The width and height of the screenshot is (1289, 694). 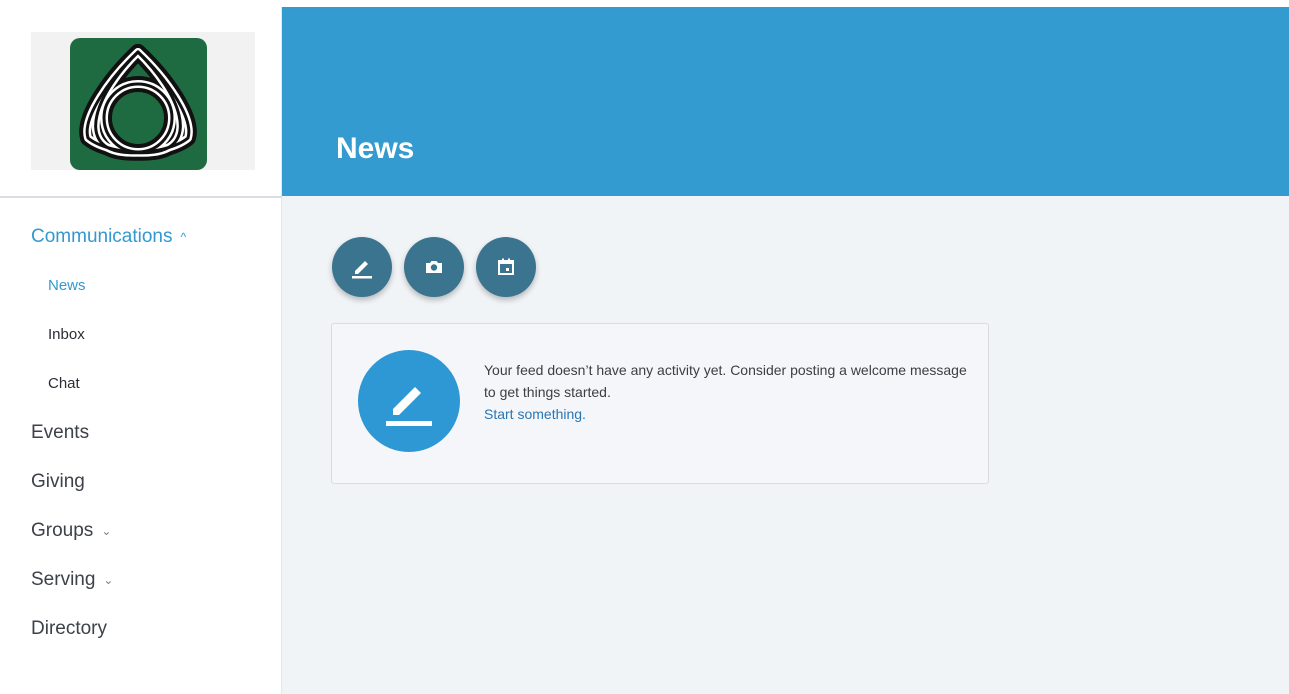 I want to click on page-title: News, so click(x=375, y=148).